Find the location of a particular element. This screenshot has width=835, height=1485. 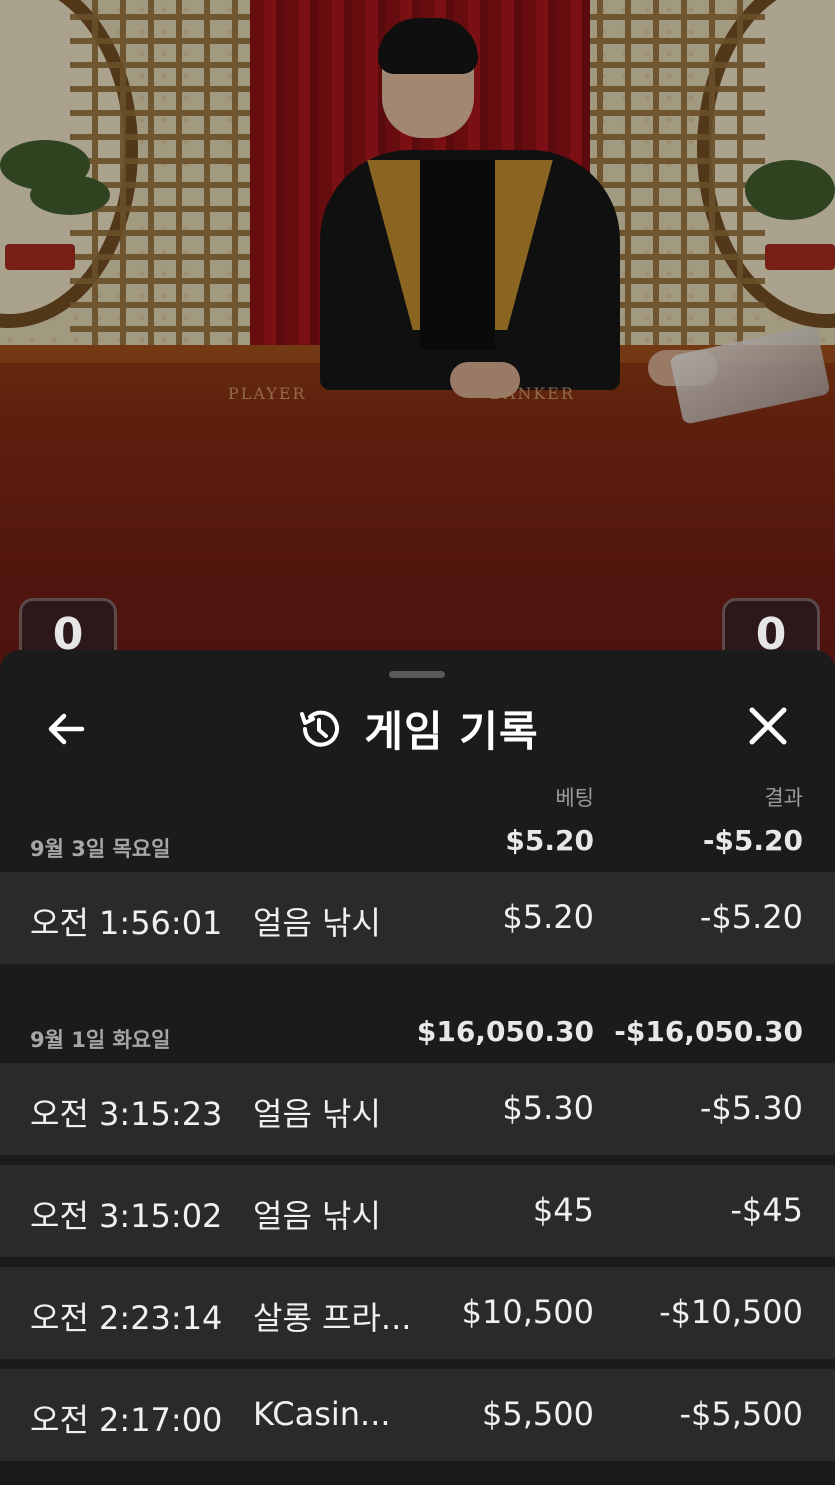

history-icon is located at coordinates (320, 728).